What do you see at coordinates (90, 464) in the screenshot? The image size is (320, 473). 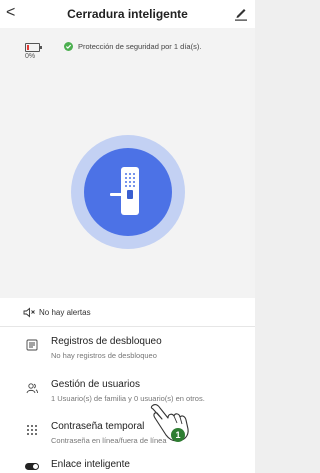 I see `smart-link-label: Enlace inteligente` at bounding box center [90, 464].